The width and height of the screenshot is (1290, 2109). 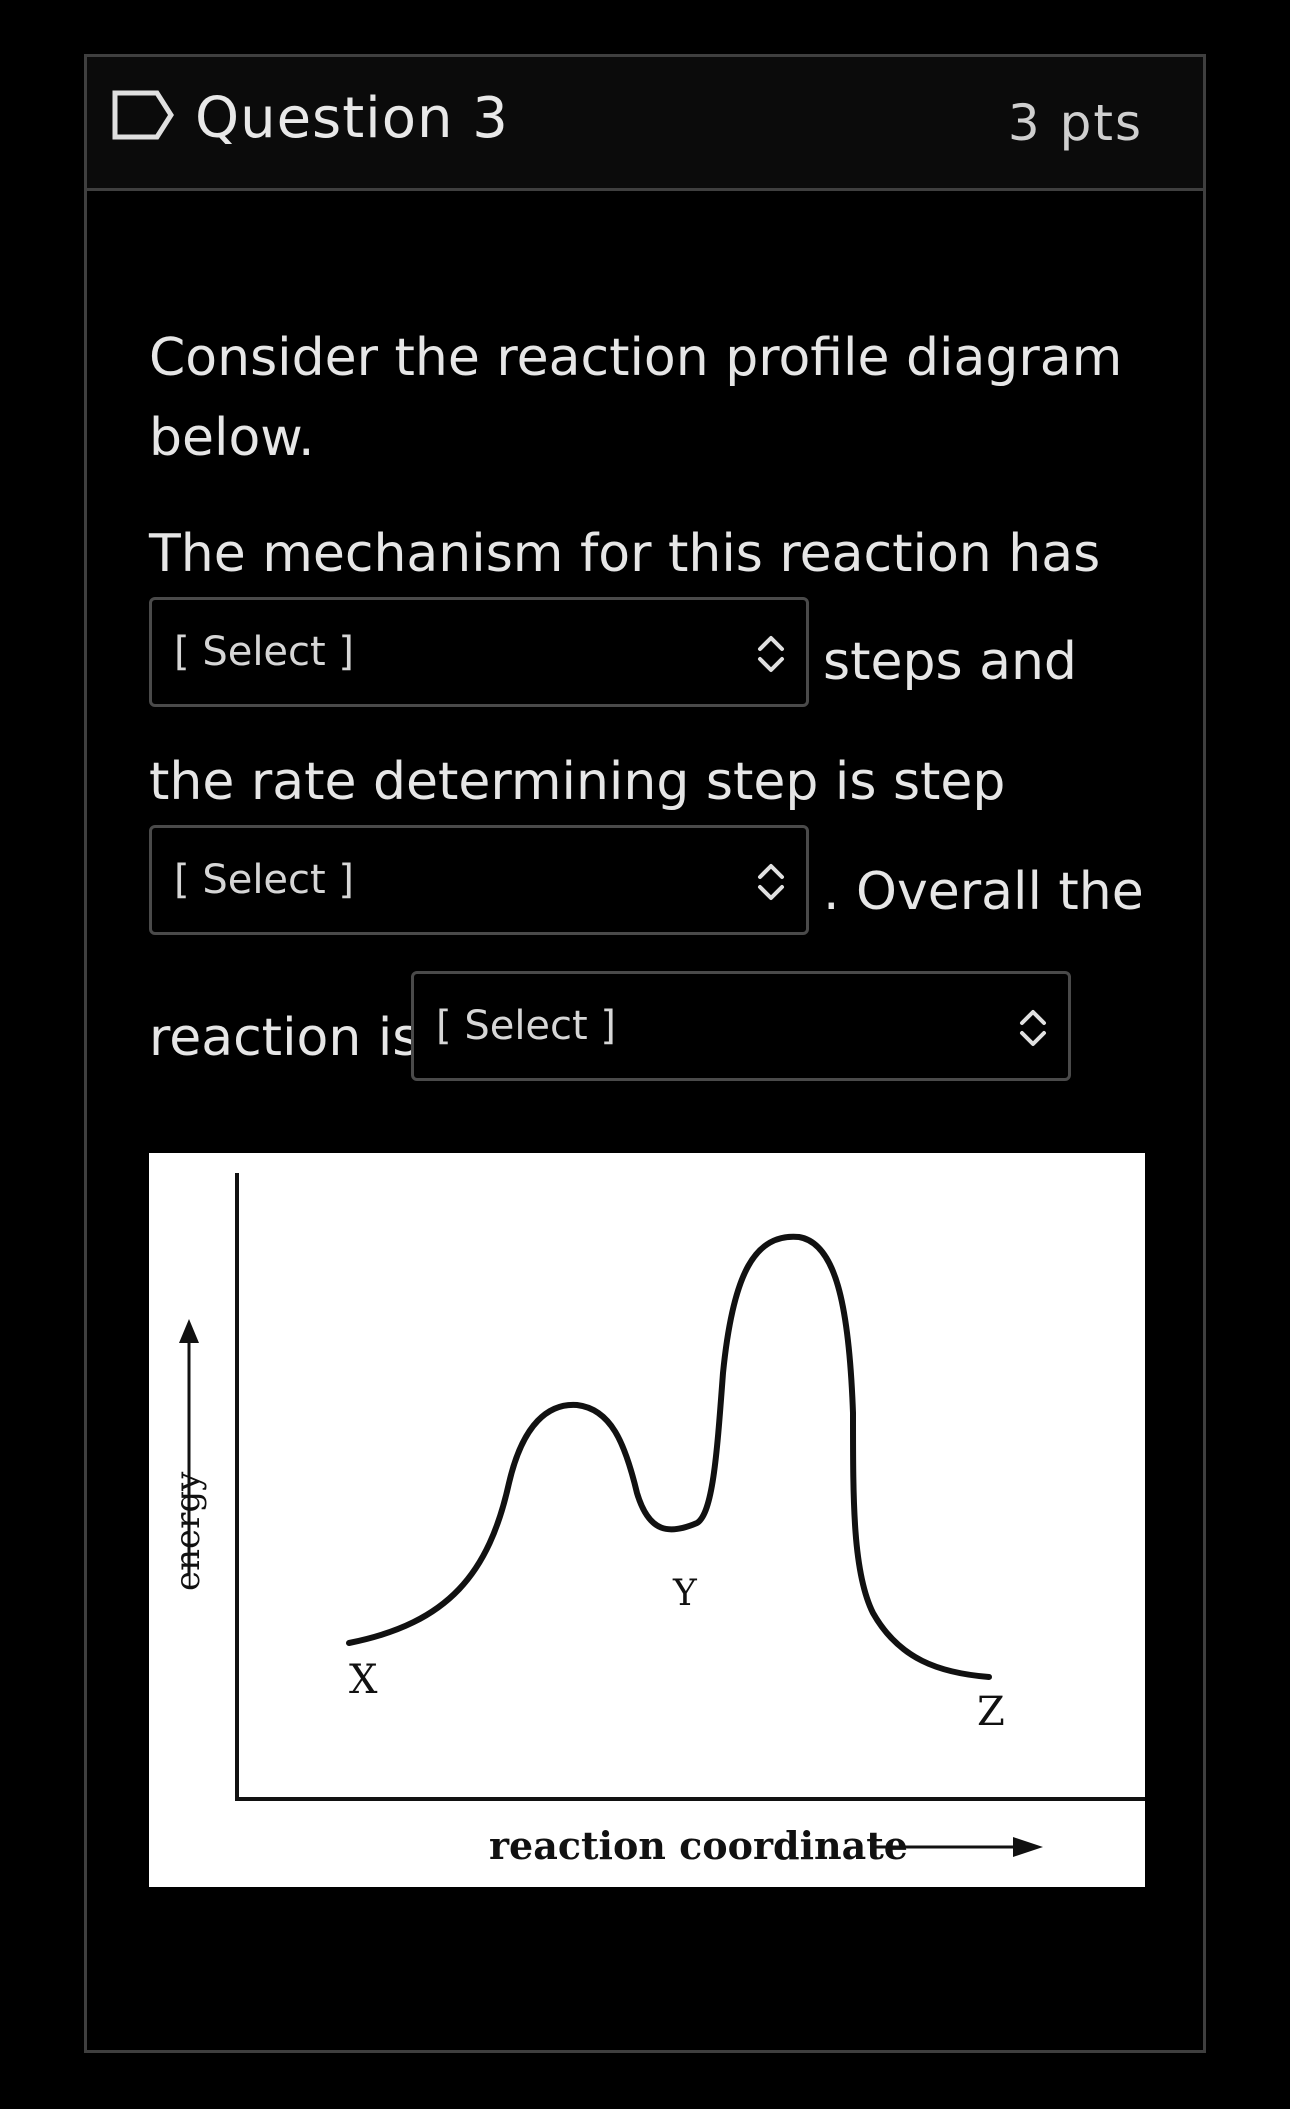 What do you see at coordinates (363, 1680) in the screenshot?
I see `point-label-x: X` at bounding box center [363, 1680].